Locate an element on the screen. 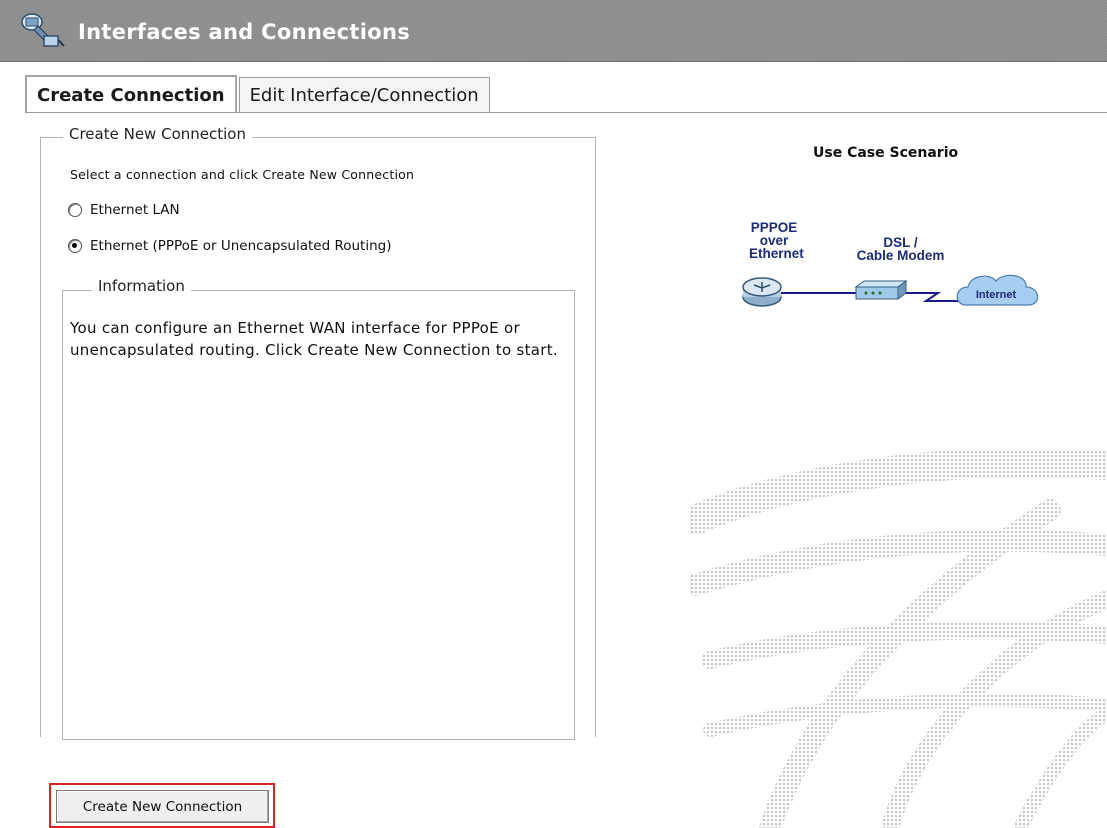 This screenshot has height=828, width=1107. tab-divider is located at coordinates (566, 112).